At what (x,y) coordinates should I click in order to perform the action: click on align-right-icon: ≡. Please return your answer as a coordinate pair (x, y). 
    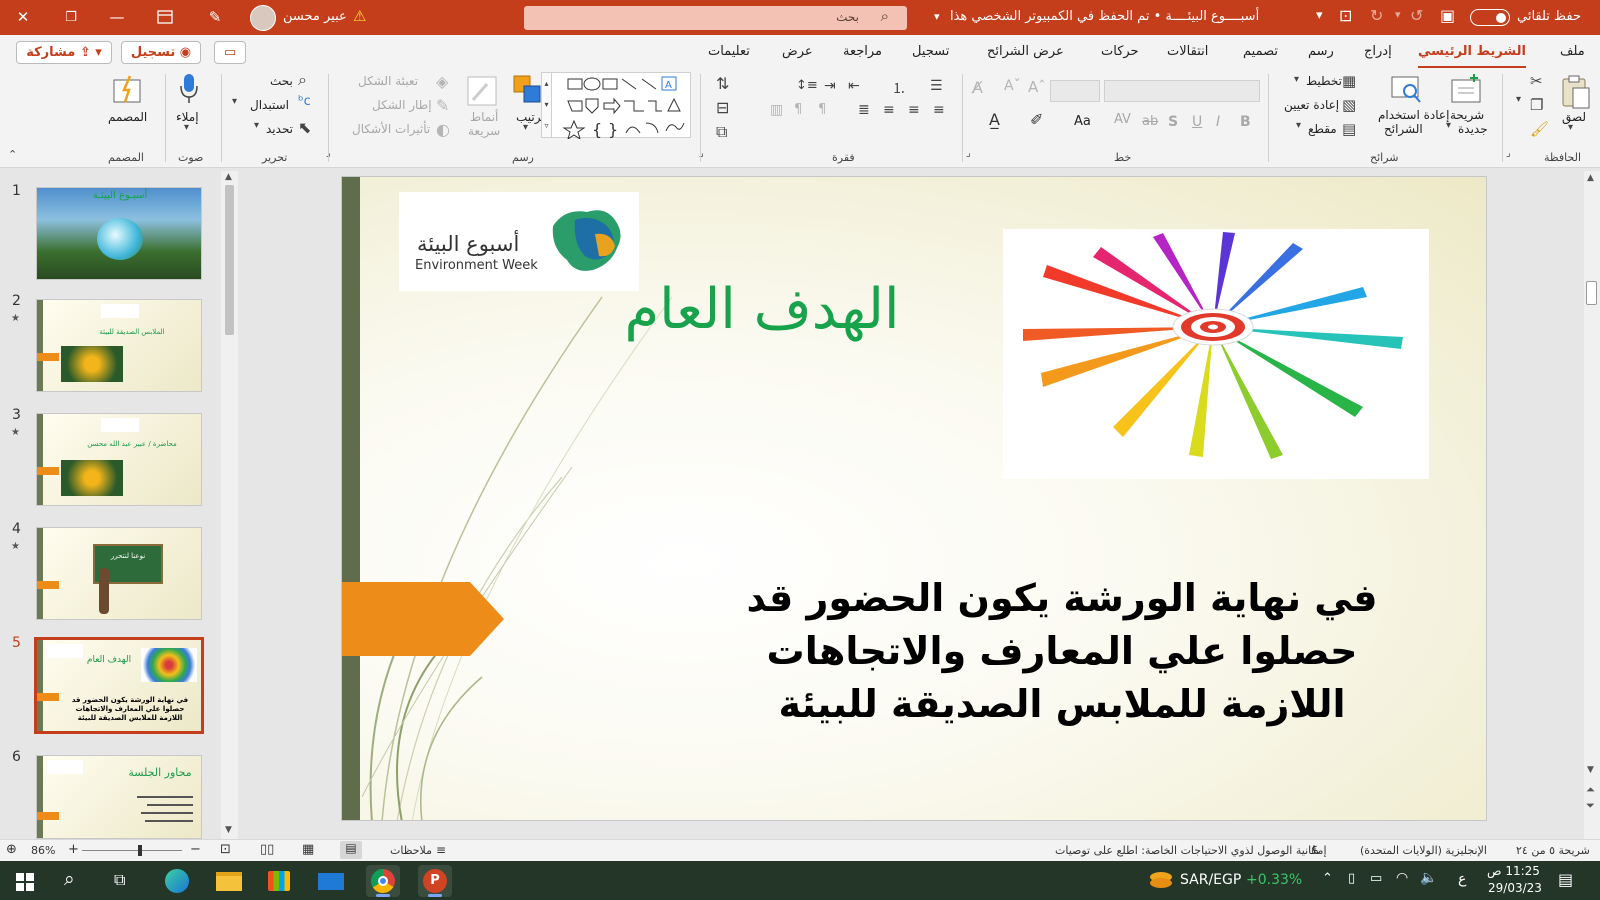
    Looking at the image, I should click on (889, 110).